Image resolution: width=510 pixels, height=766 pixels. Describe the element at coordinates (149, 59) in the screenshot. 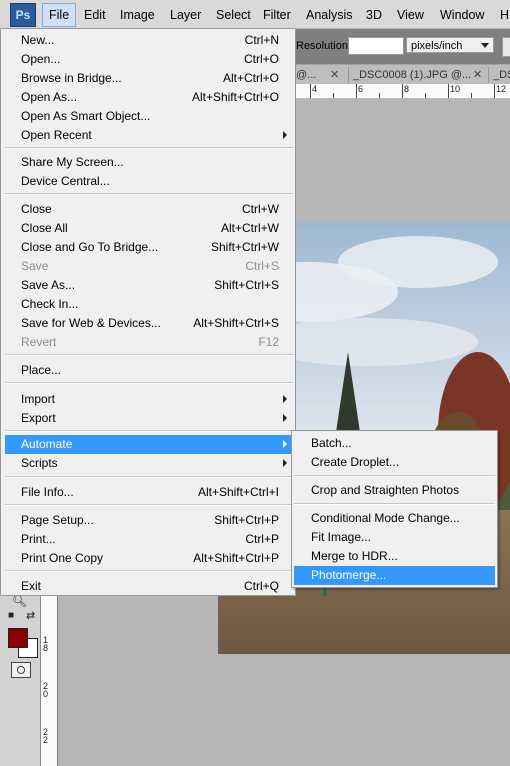

I see `menu-item-open: Open... Ctrl+O` at that location.